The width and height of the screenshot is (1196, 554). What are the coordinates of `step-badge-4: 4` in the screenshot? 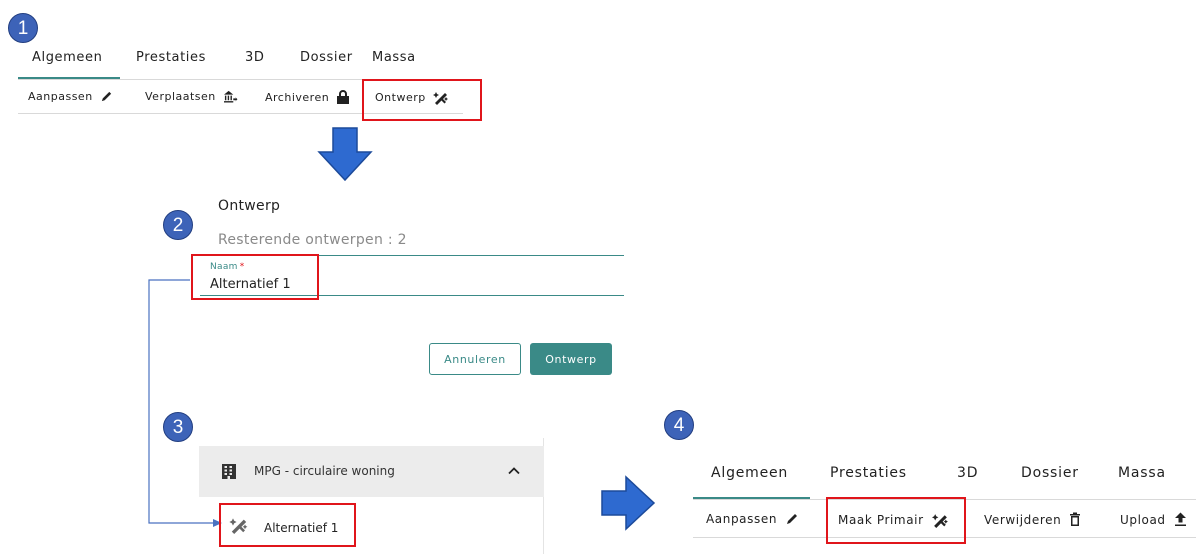 It's located at (679, 425).